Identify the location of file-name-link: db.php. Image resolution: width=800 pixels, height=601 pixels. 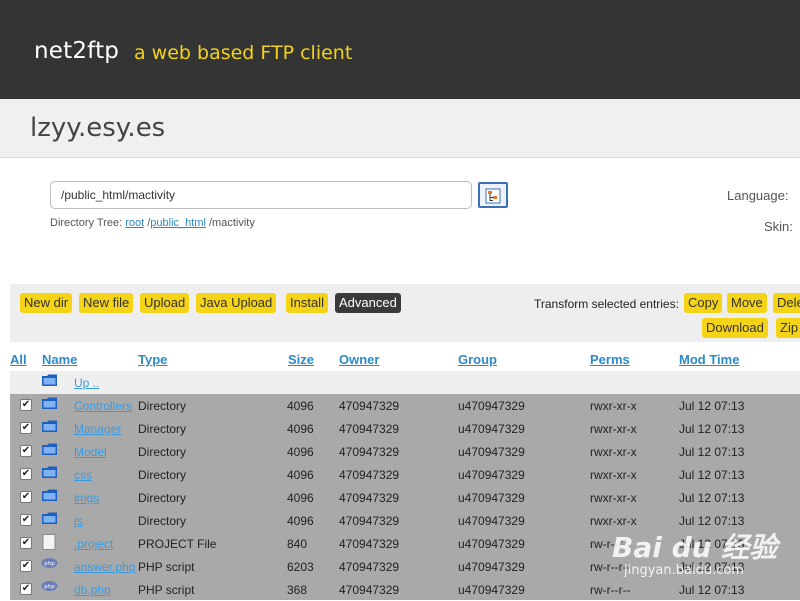
(92, 590).